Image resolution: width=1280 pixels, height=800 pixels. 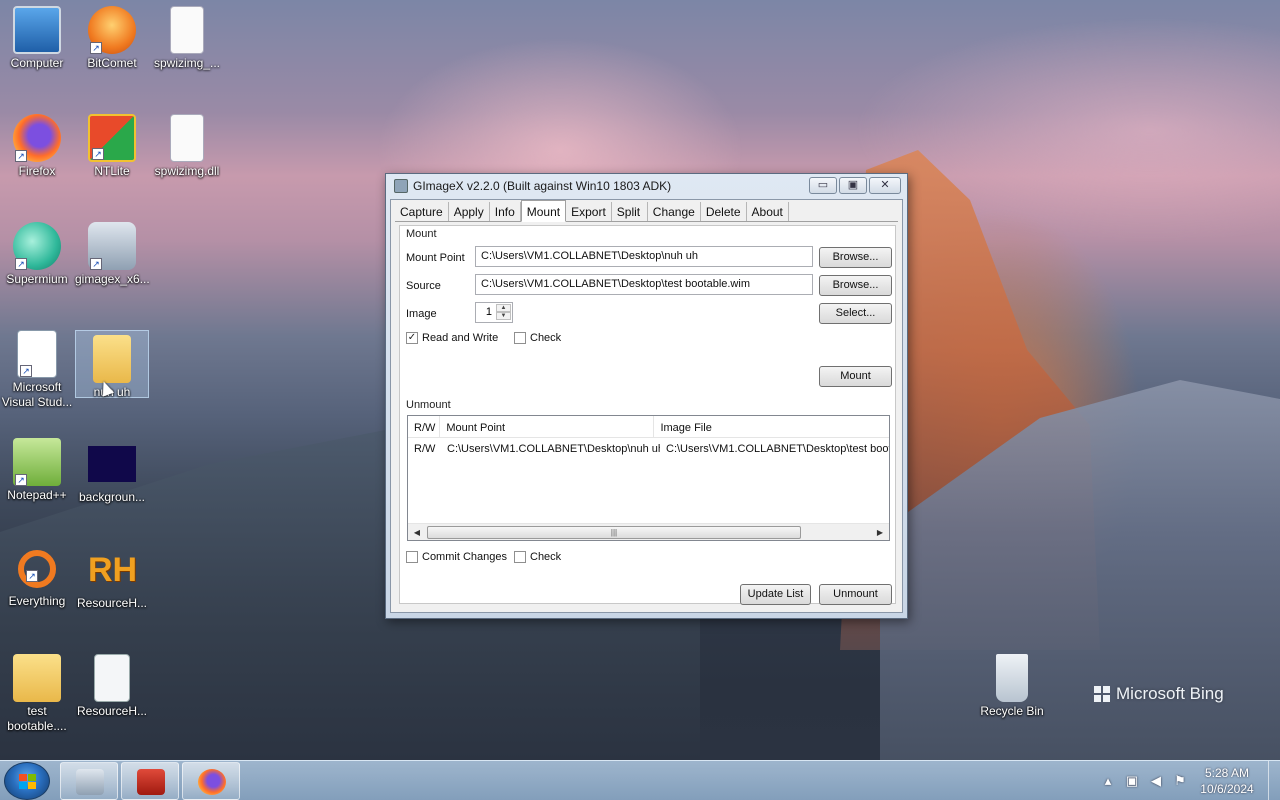 I want to click on desktop-icon-recycle-bin: Recycle Bin, so click(x=1012, y=683).